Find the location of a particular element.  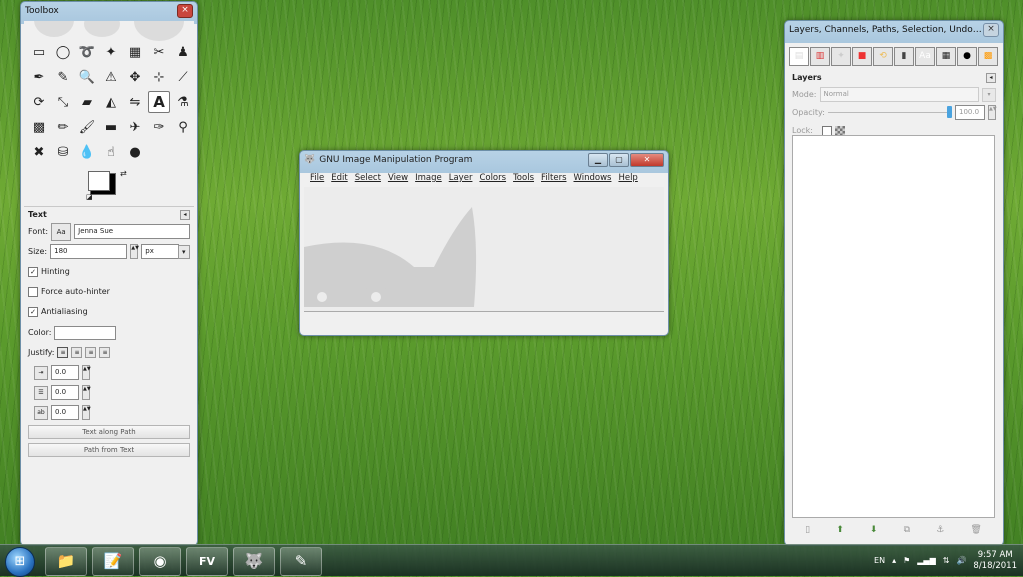

opacity-spinner: ▲▼ is located at coordinates (992, 112).